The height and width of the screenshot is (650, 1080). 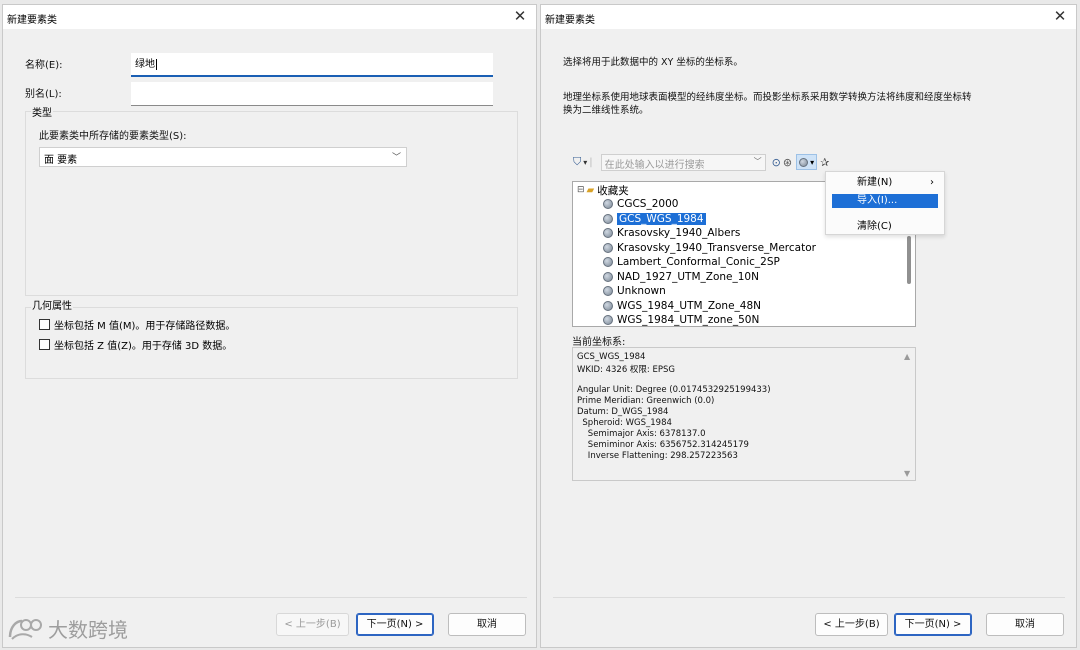 What do you see at coordinates (932, 182) in the screenshot?
I see `submenu-arrow-icon: ›` at bounding box center [932, 182].